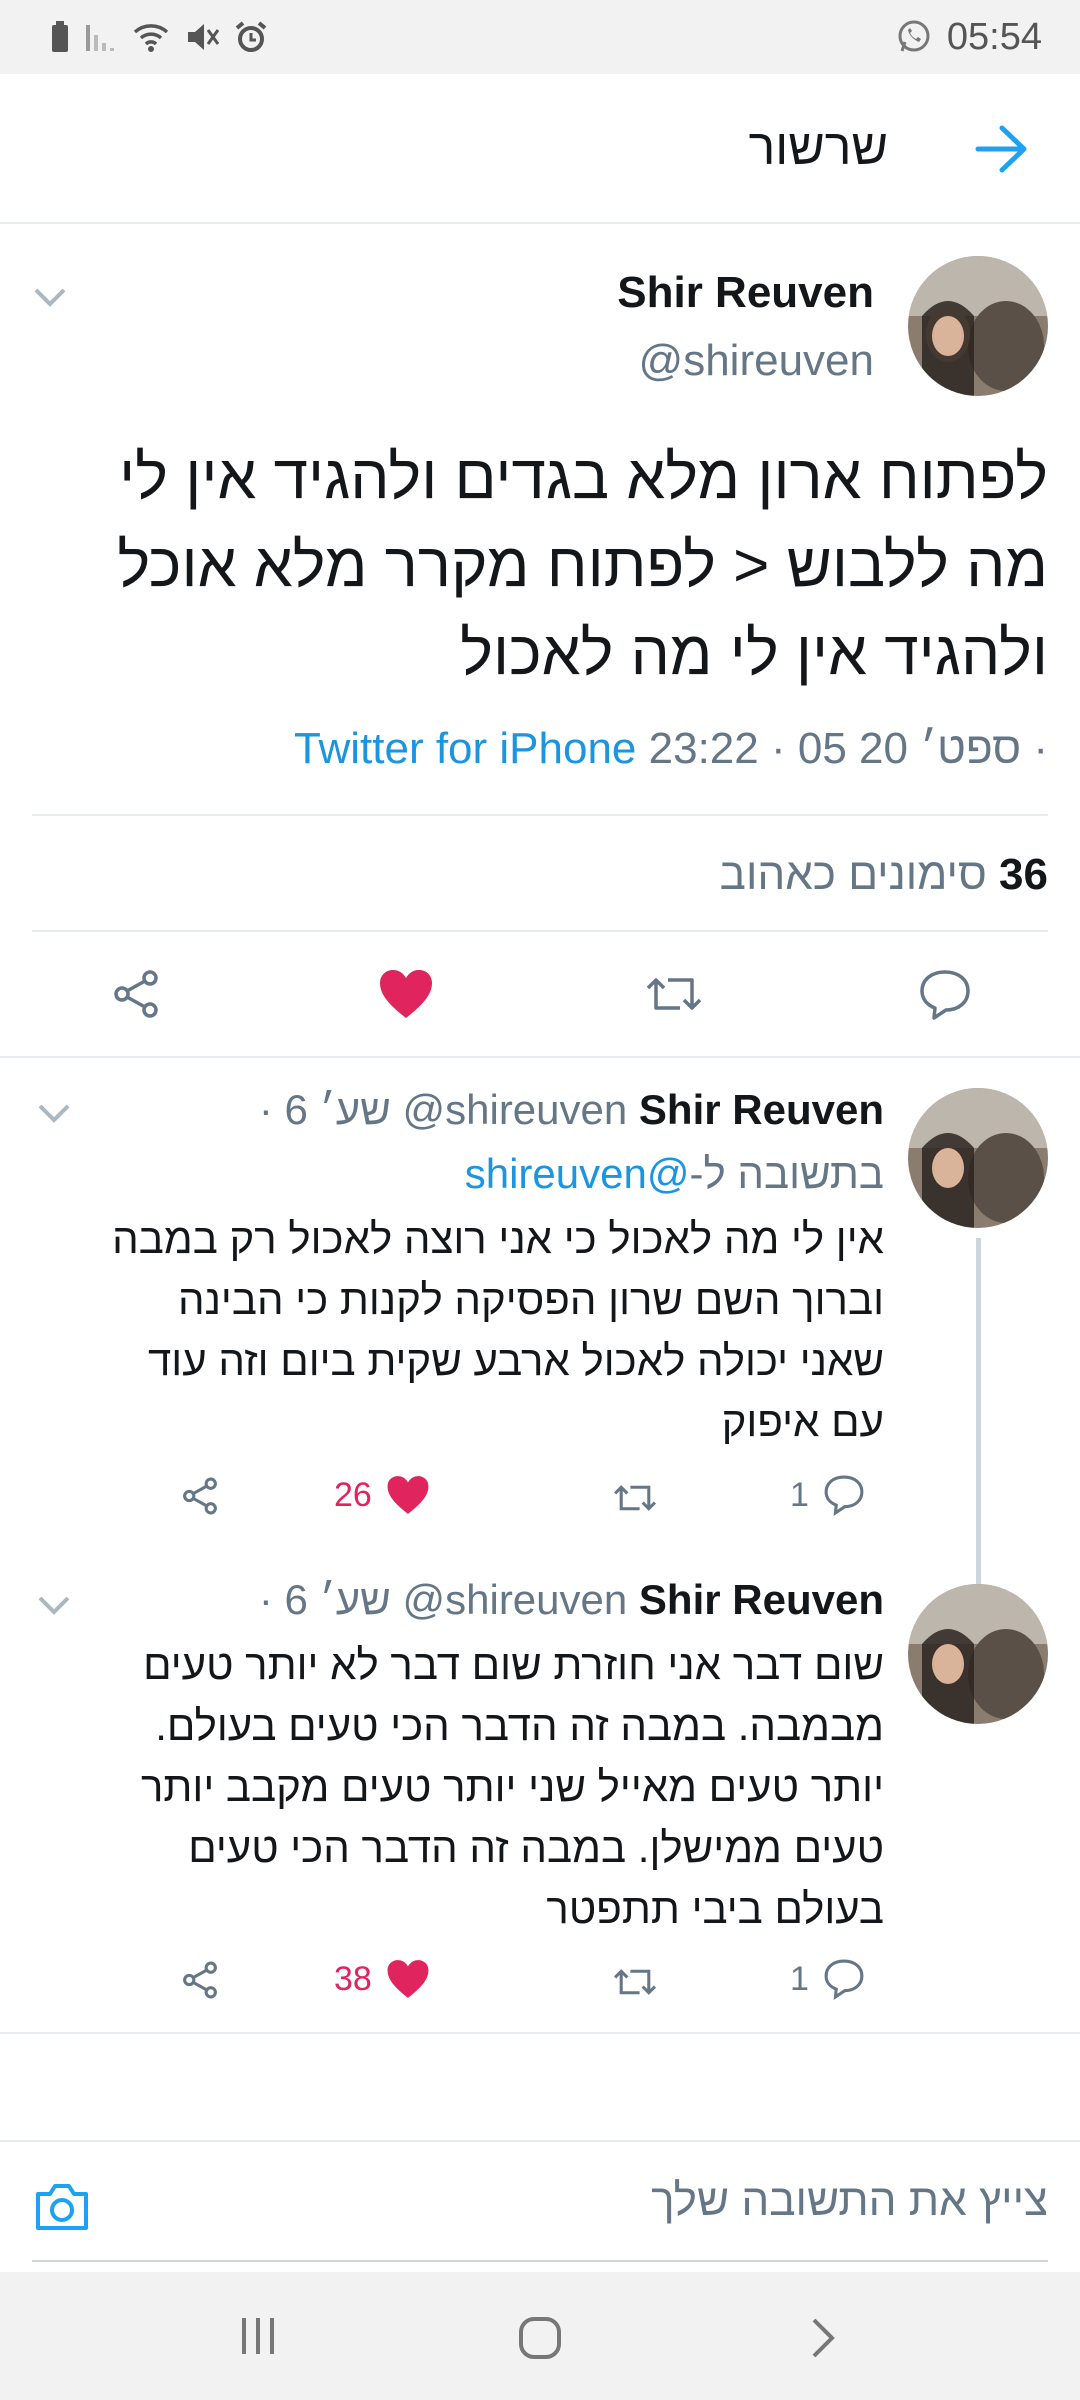 Image resolution: width=1080 pixels, height=2400 pixels. Describe the element at coordinates (756, 361) in the screenshot. I see `author-handle: @shireuven` at that location.